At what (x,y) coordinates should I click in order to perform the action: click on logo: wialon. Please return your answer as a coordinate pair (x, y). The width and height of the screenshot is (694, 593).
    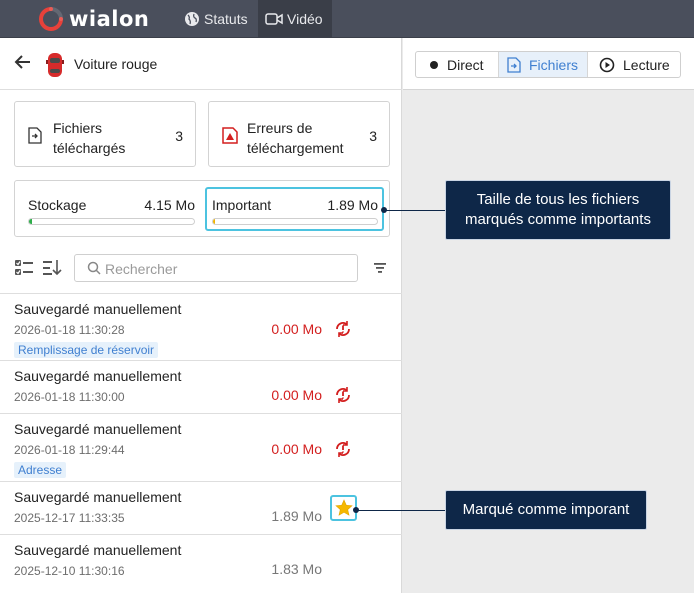
    Looking at the image, I should click on (93, 19).